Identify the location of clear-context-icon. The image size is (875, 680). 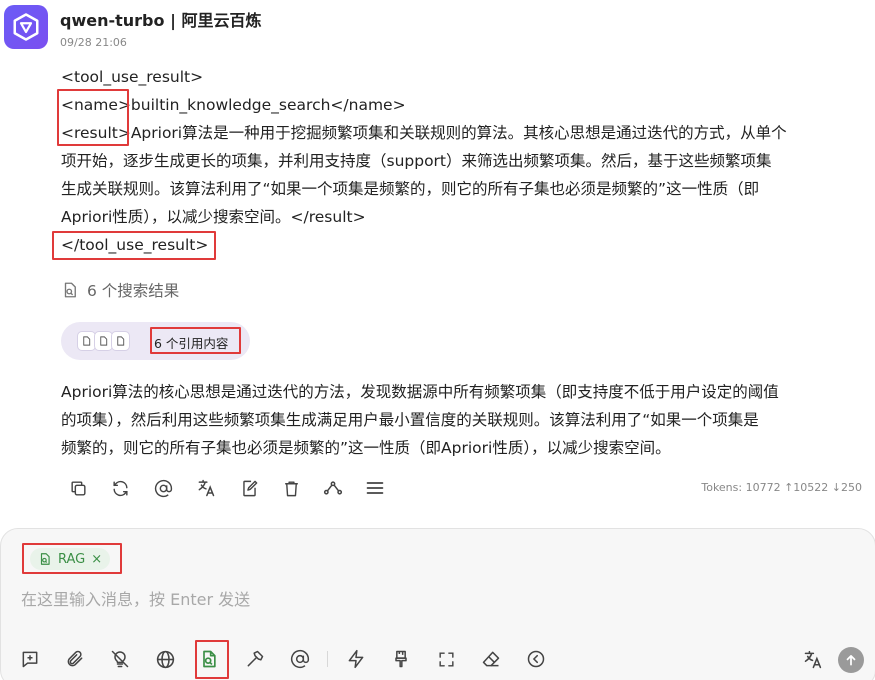
(491, 659).